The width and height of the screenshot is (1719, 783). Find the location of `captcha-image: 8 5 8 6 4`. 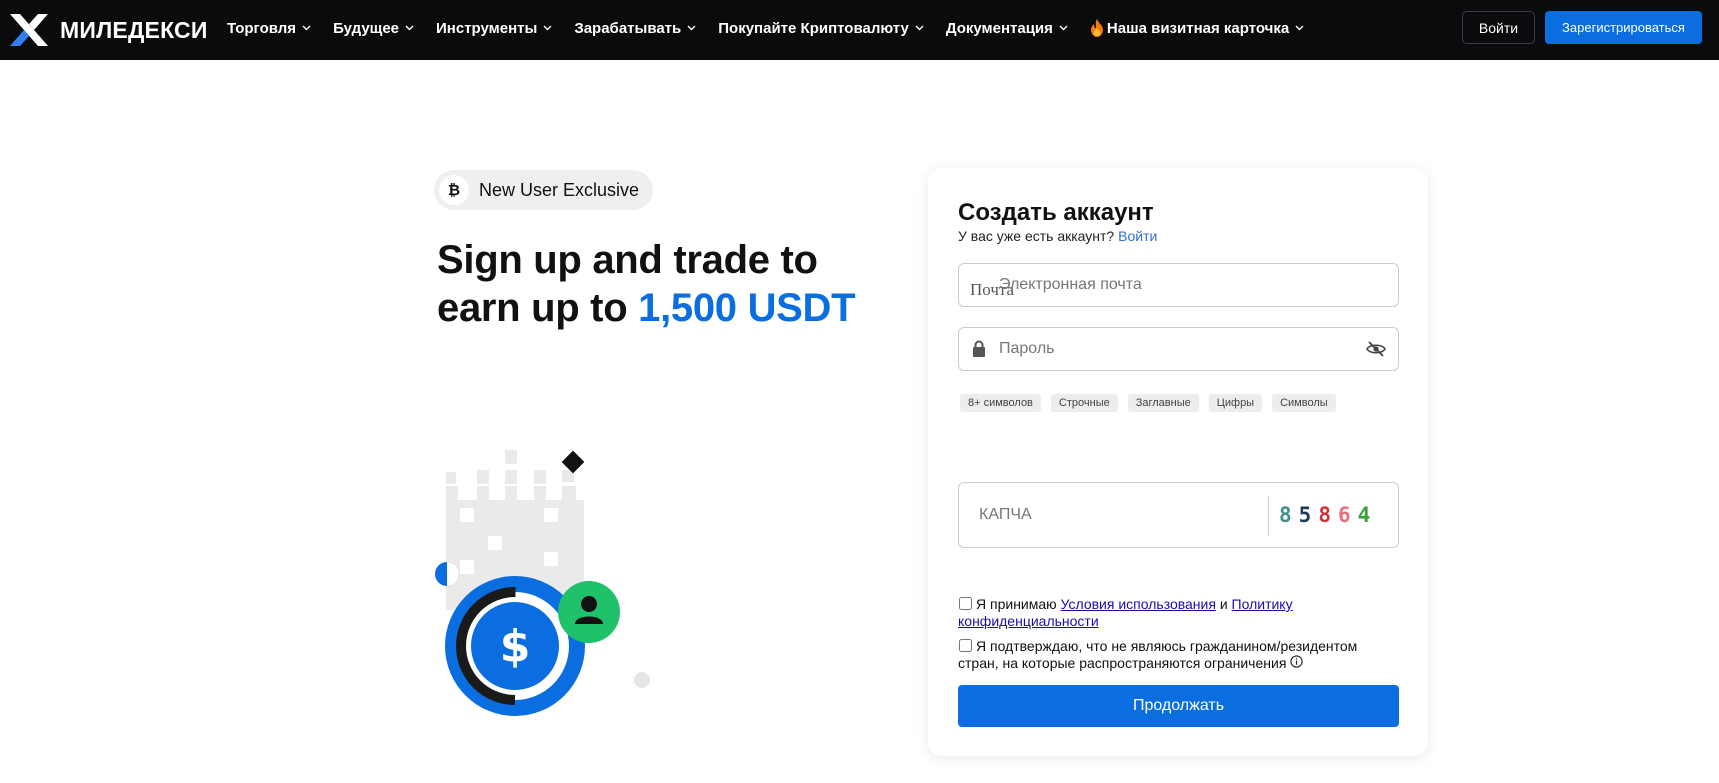

captcha-image: 8 5 8 6 4 is located at coordinates (1328, 515).